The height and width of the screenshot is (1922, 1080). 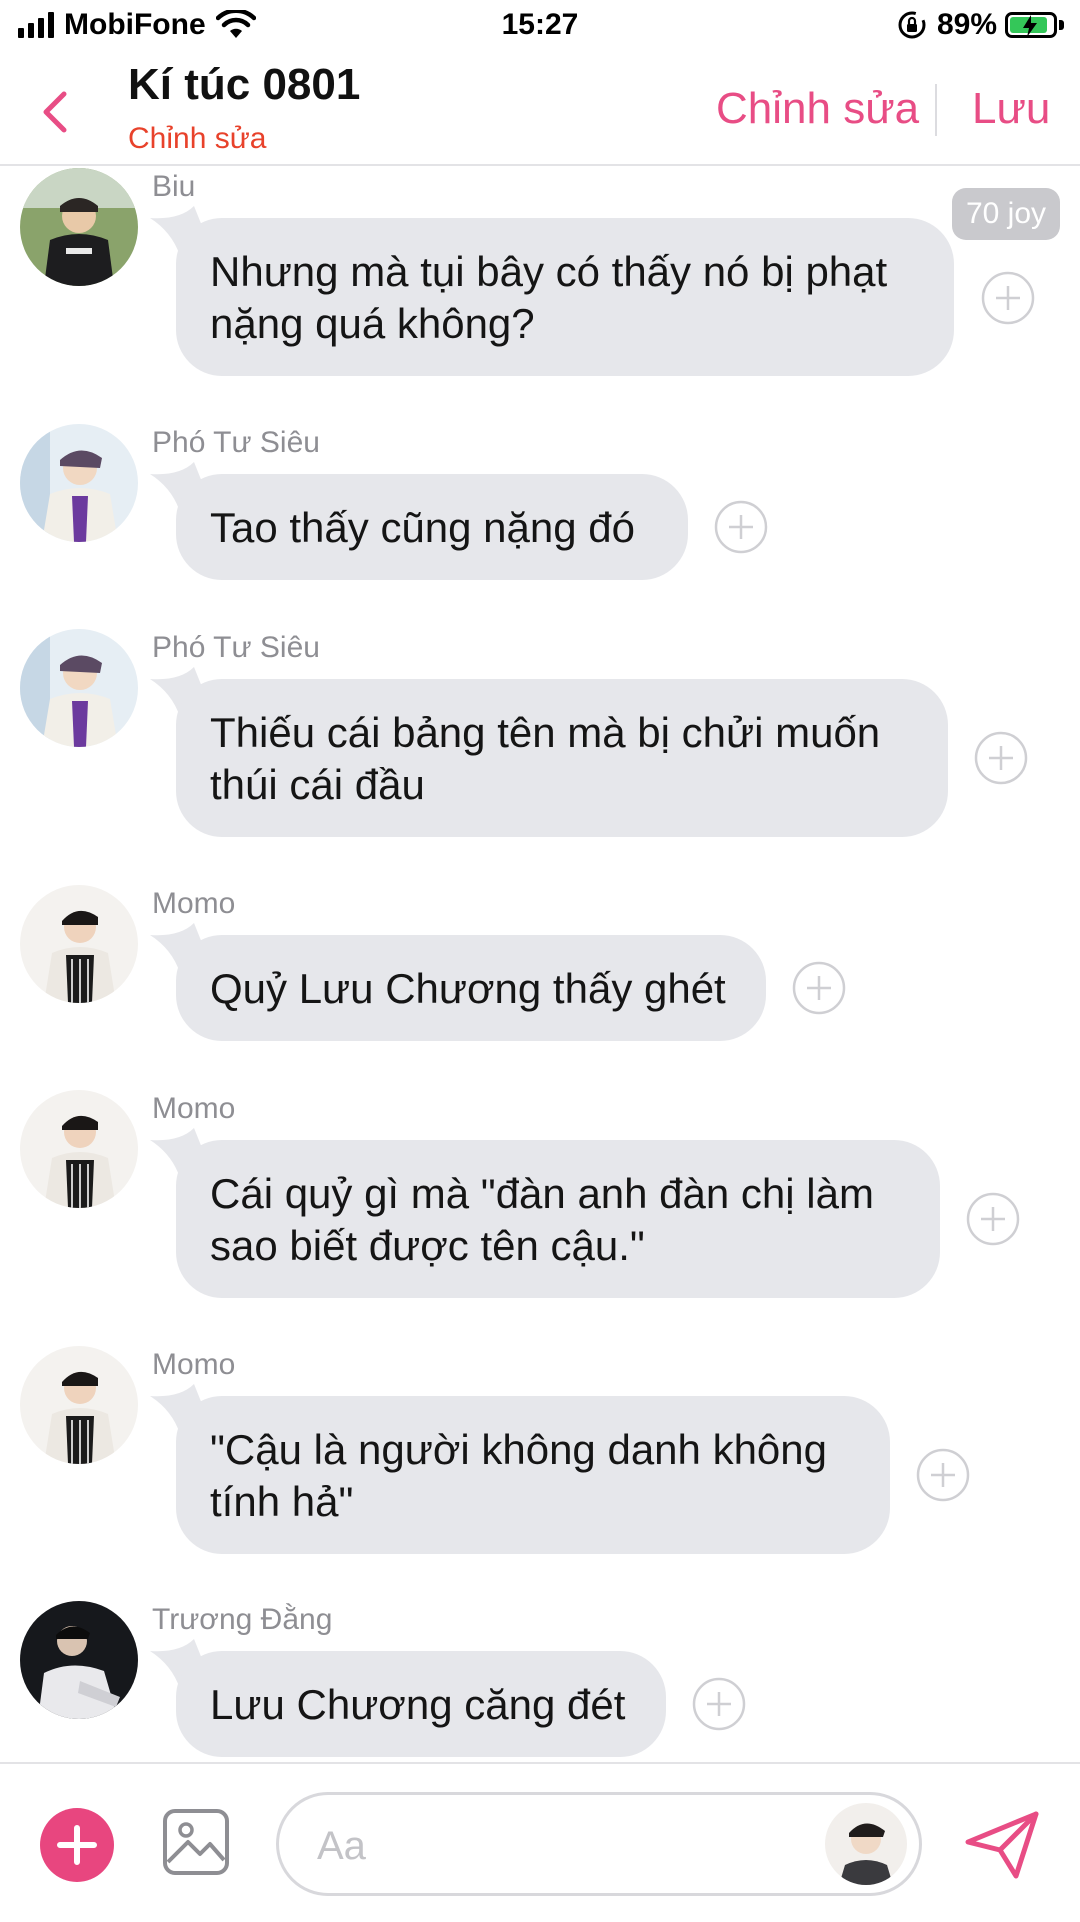 I want to click on header-divider, so click(x=936, y=110).